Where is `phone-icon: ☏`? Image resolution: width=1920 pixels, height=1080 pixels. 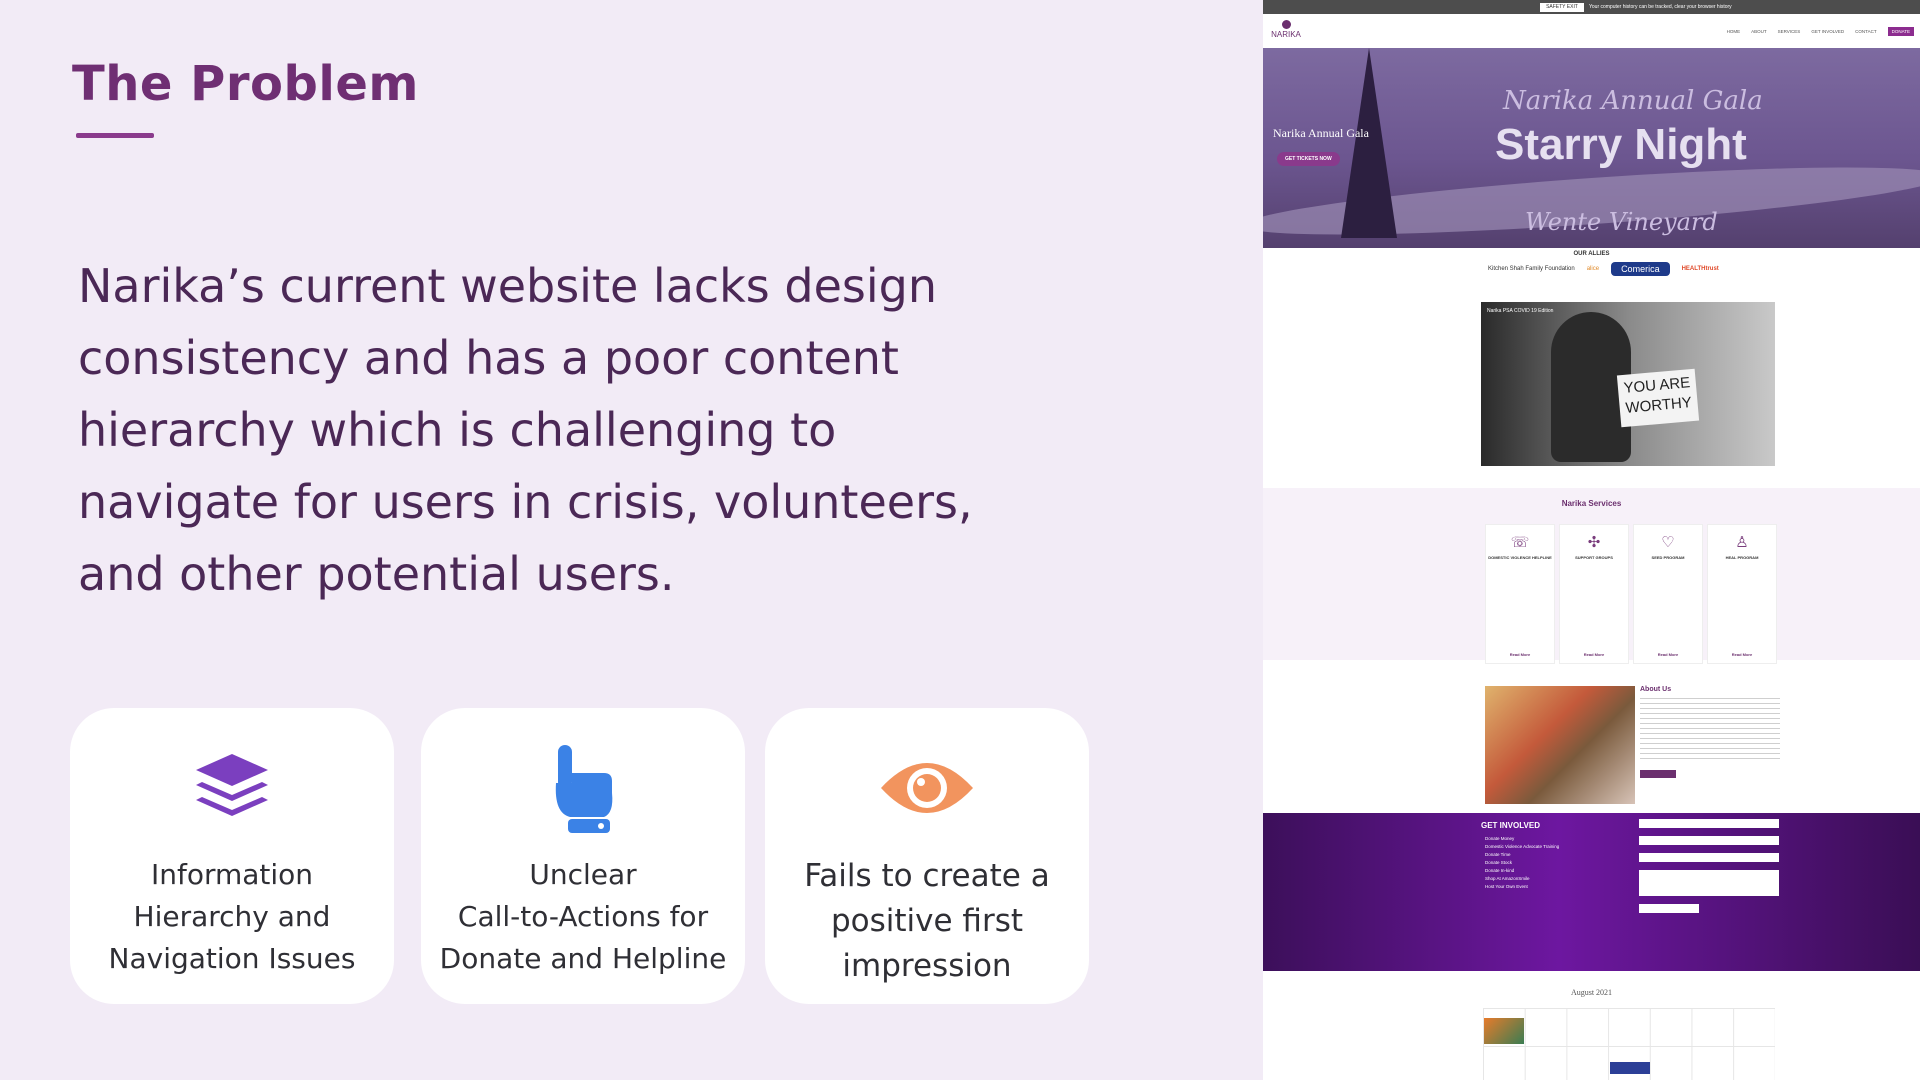
phone-icon: ☏ is located at coordinates (1520, 542).